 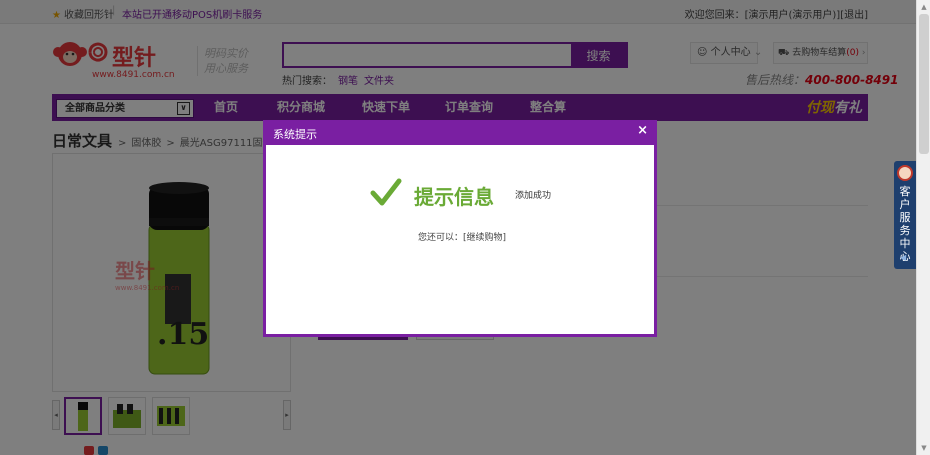 What do you see at coordinates (905, 224) in the screenshot?
I see `customer-service-label: 客户服务中心` at bounding box center [905, 224].